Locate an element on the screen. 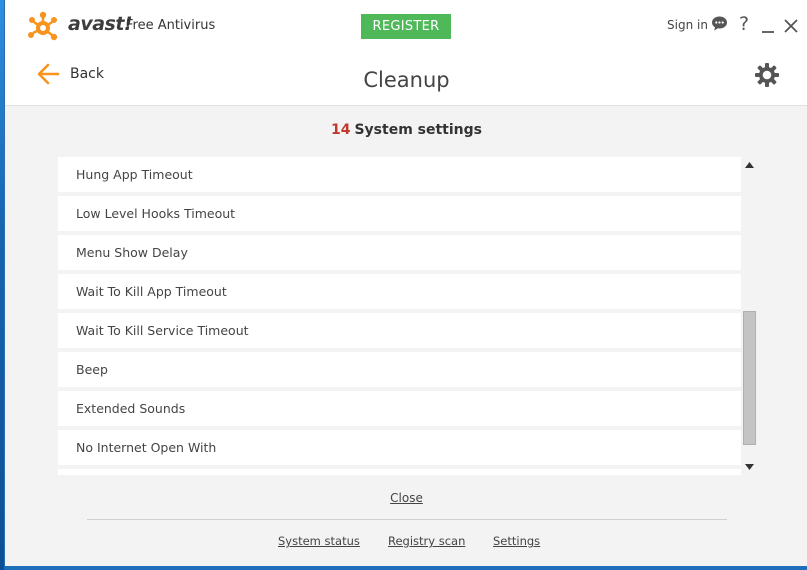 Image resolution: width=807 pixels, height=570 pixels. footer-divider is located at coordinates (407, 519).